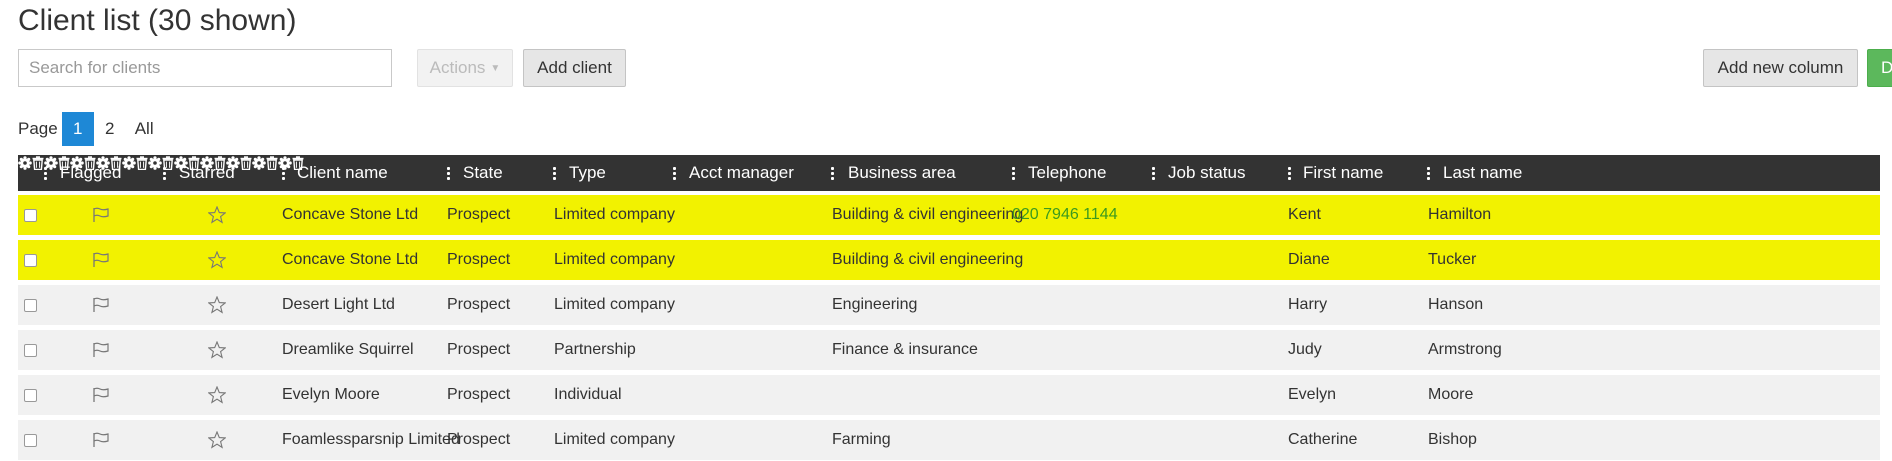 The image size is (1892, 461). I want to click on column-header-business-area: Business area, so click(902, 172).